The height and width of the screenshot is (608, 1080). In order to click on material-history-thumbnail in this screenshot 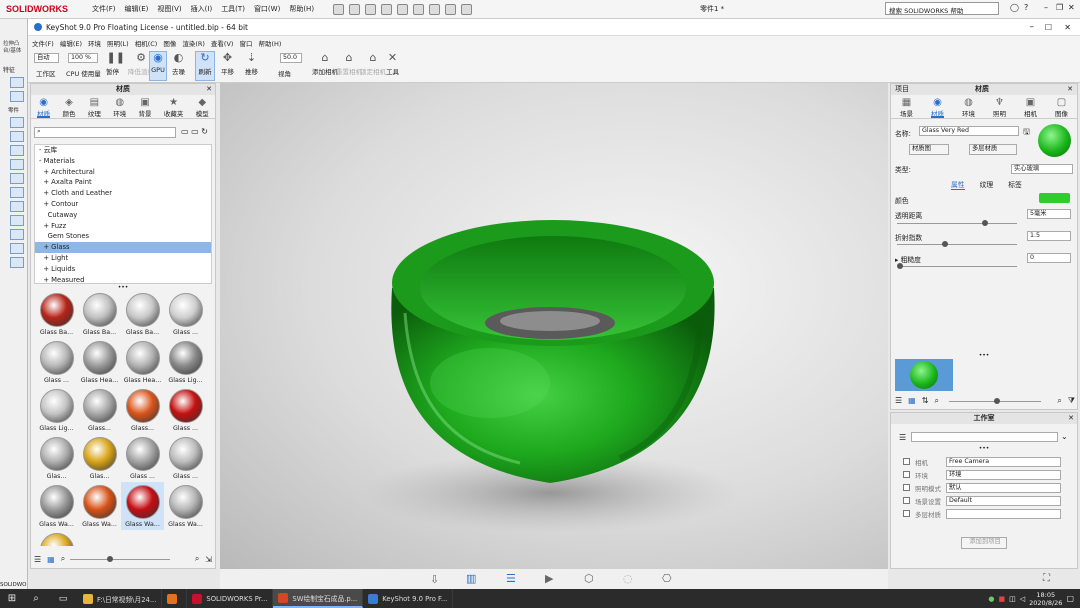, I will do `click(924, 375)`.